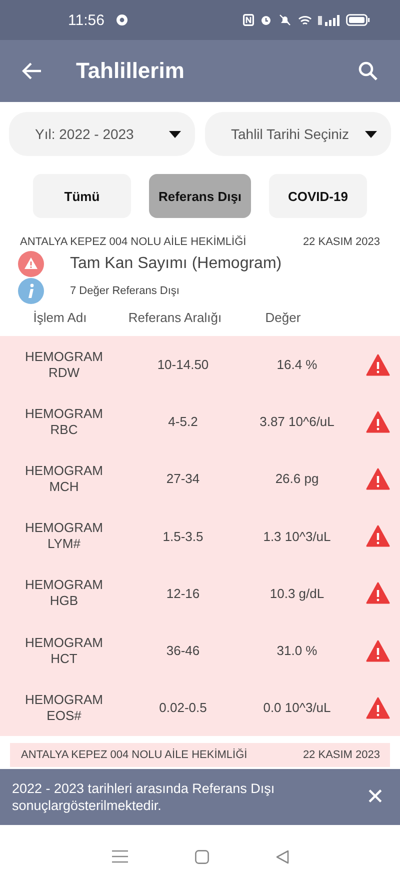  I want to click on value-cell-text: 10.3 g/dL, so click(297, 593).